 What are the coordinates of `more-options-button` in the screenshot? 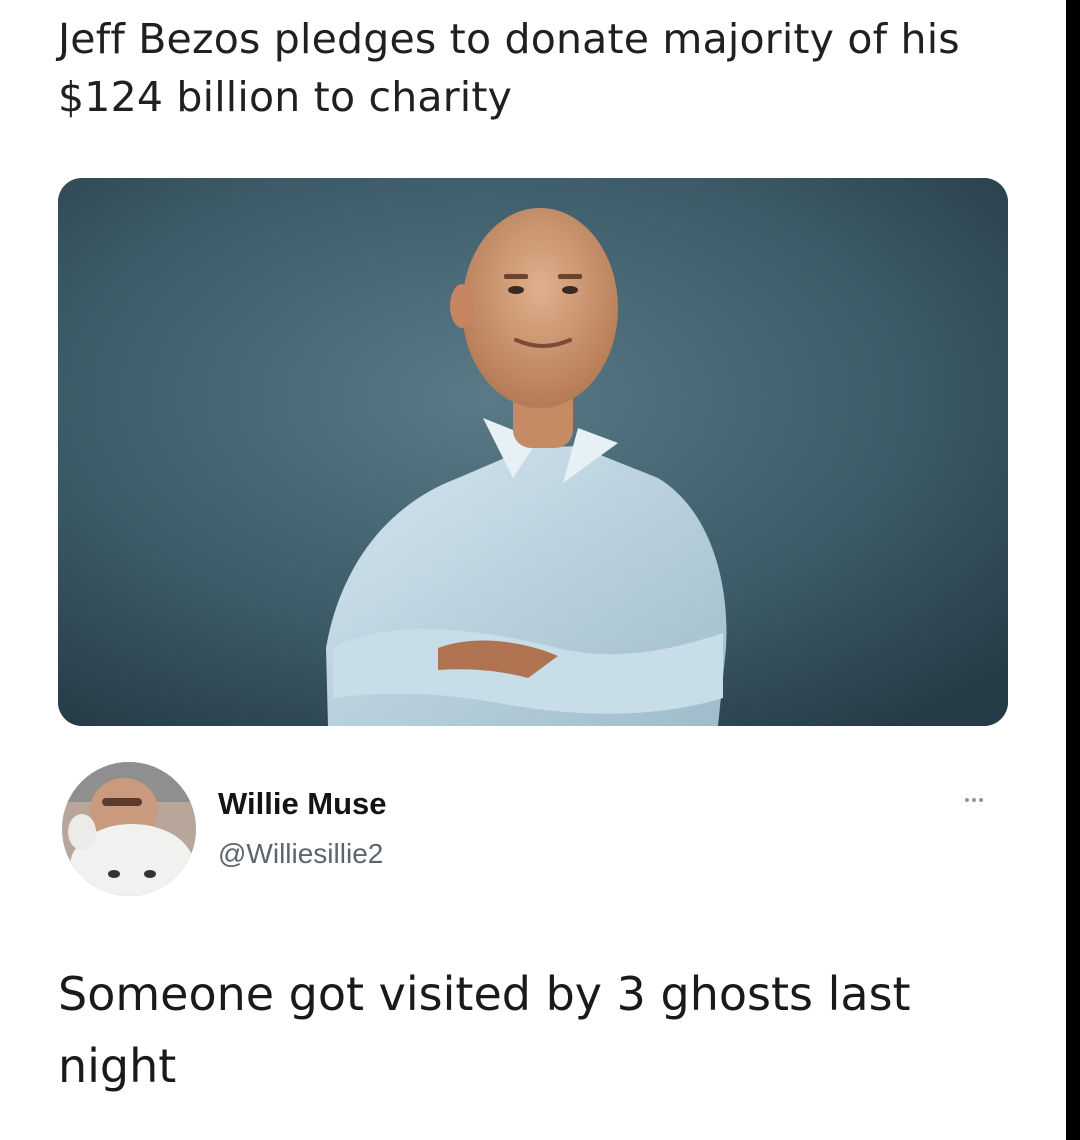 It's located at (974, 800).